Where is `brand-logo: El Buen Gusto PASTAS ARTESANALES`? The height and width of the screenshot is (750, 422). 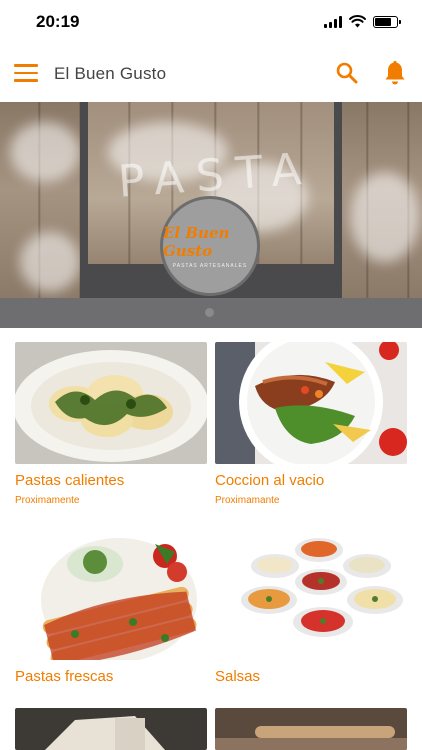 brand-logo: El Buen Gusto PASTAS ARTESANALES is located at coordinates (210, 246).